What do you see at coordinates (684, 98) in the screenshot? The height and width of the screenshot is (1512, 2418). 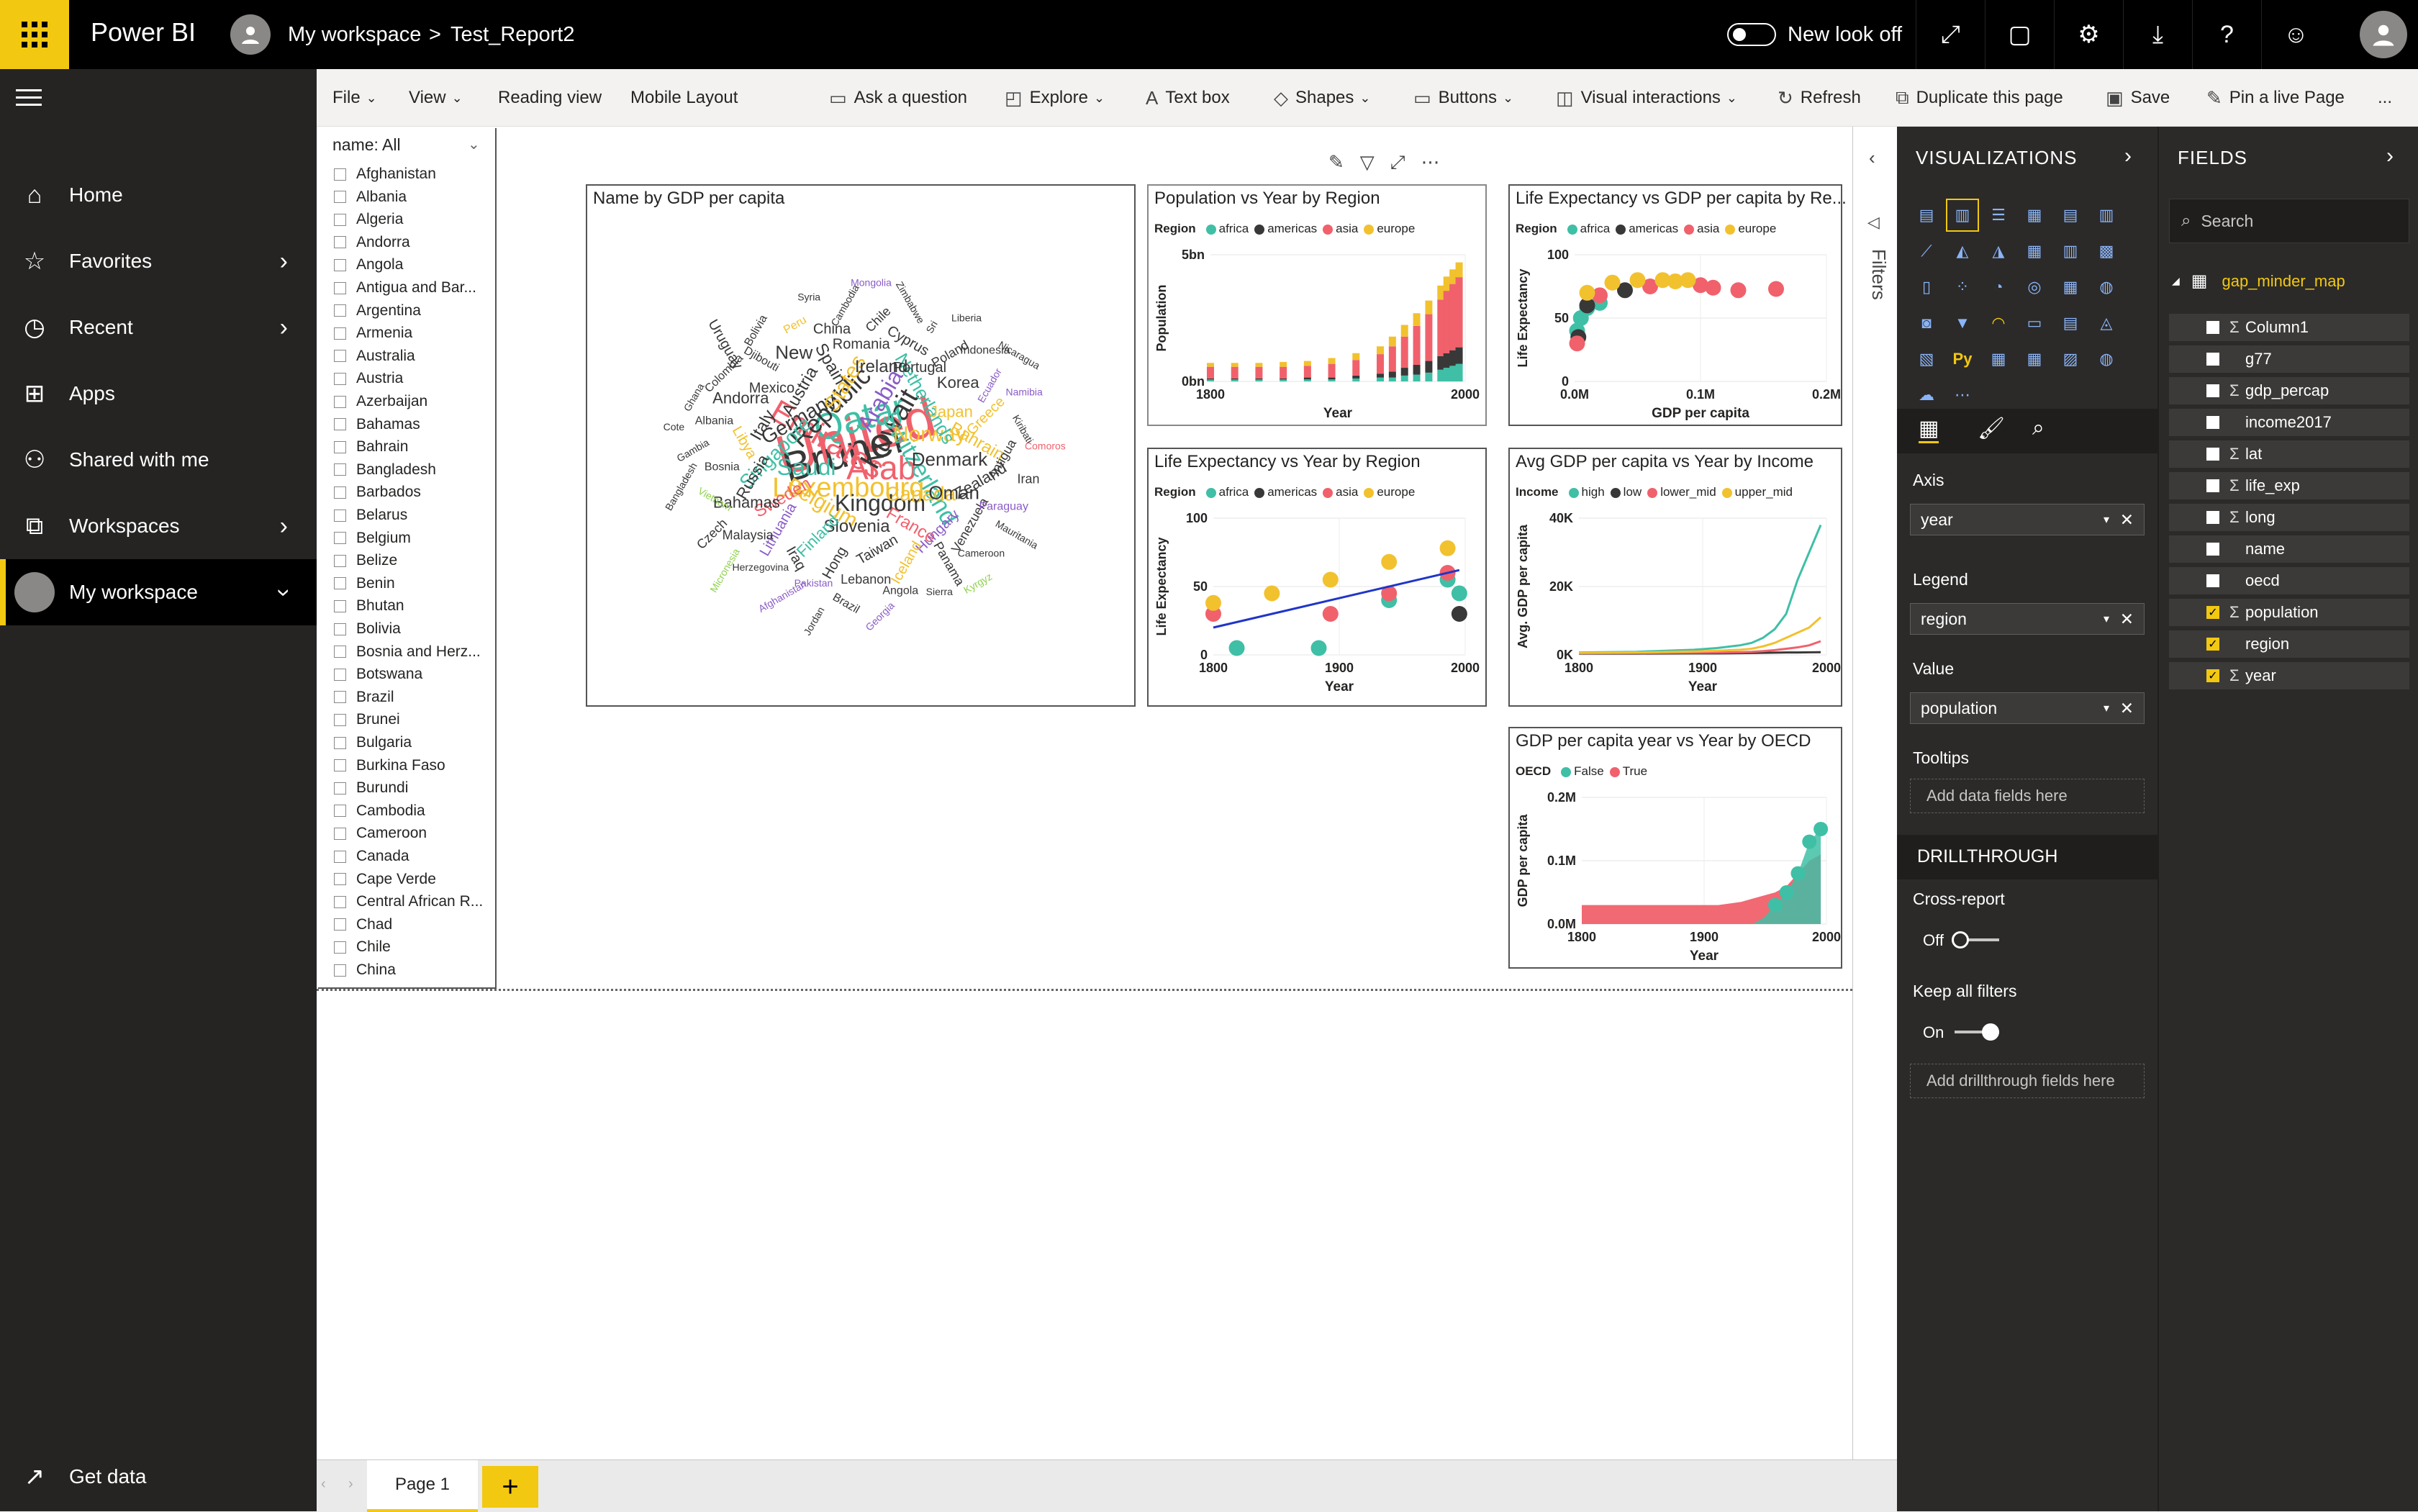 I see `mobile-layout-button: Mobile Layout` at bounding box center [684, 98].